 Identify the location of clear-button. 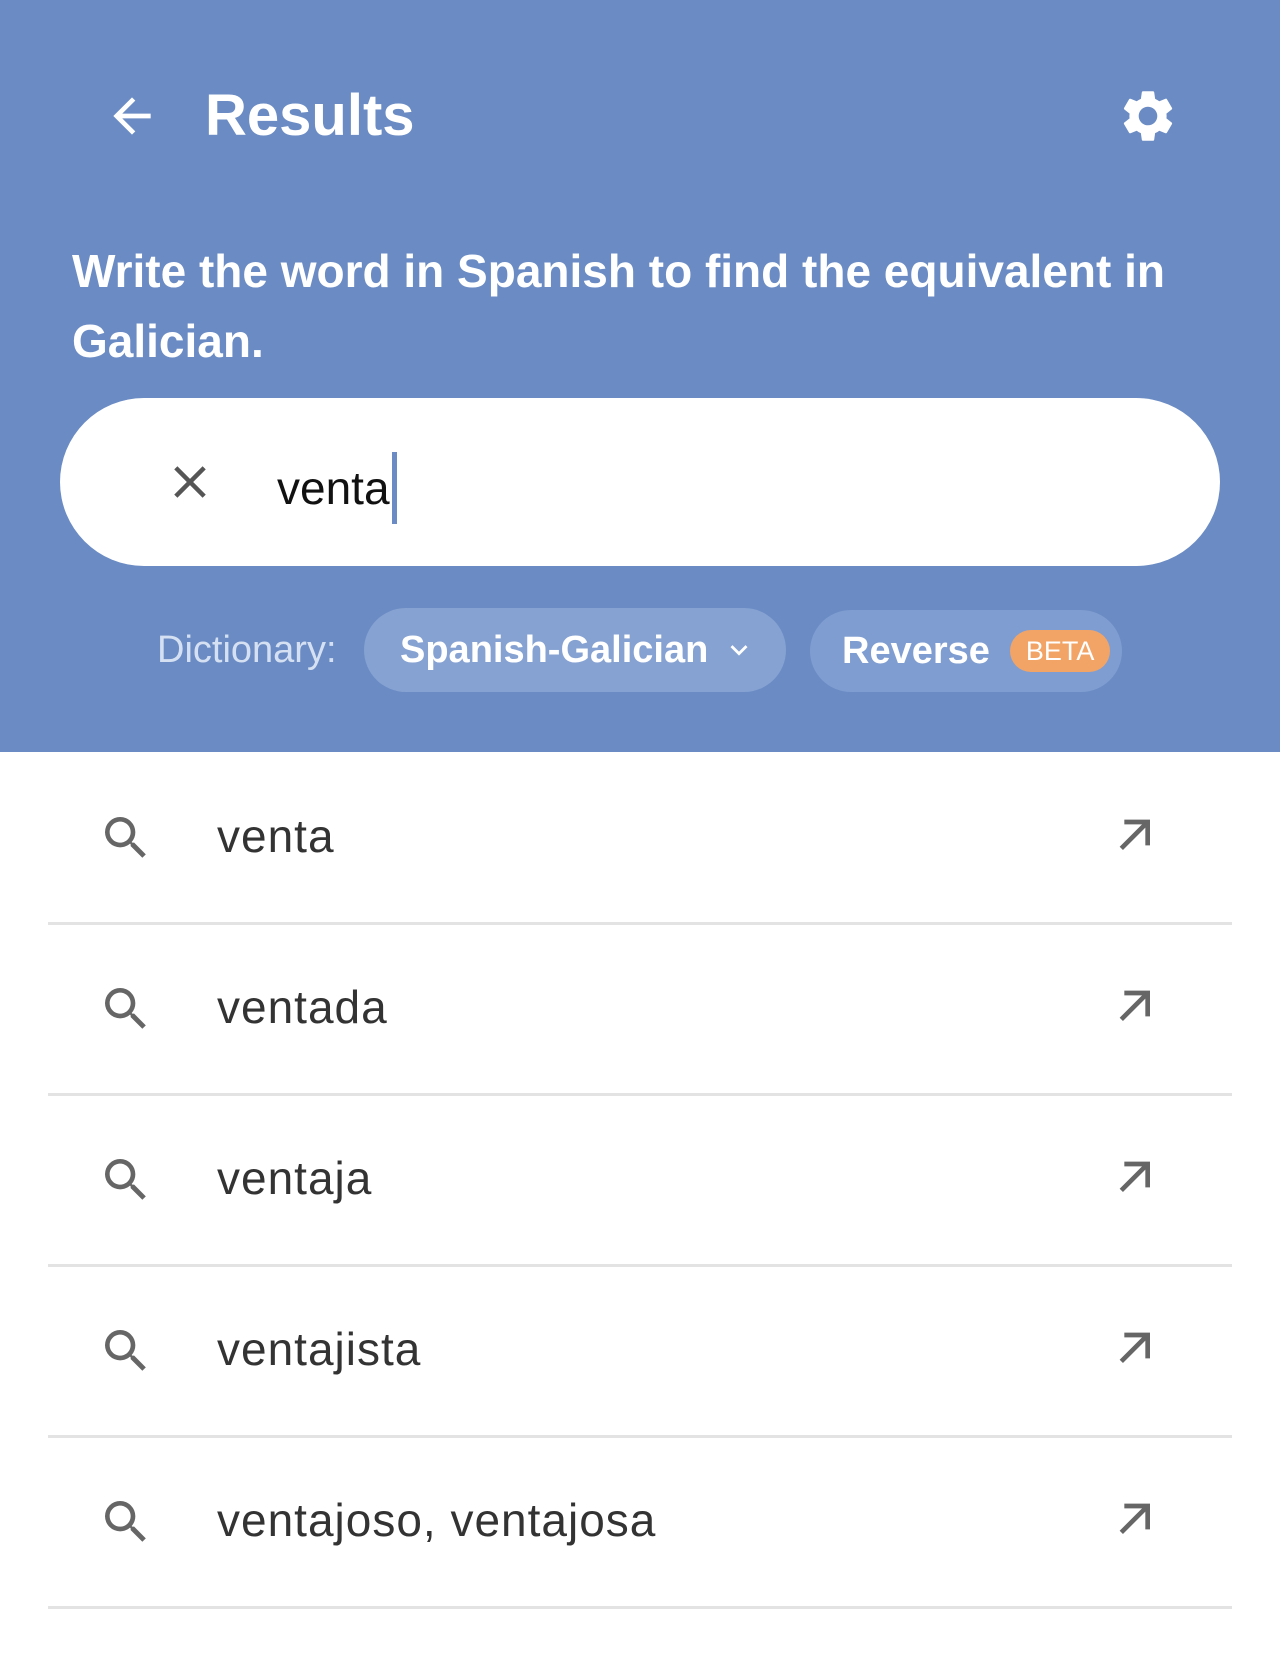
(190, 482).